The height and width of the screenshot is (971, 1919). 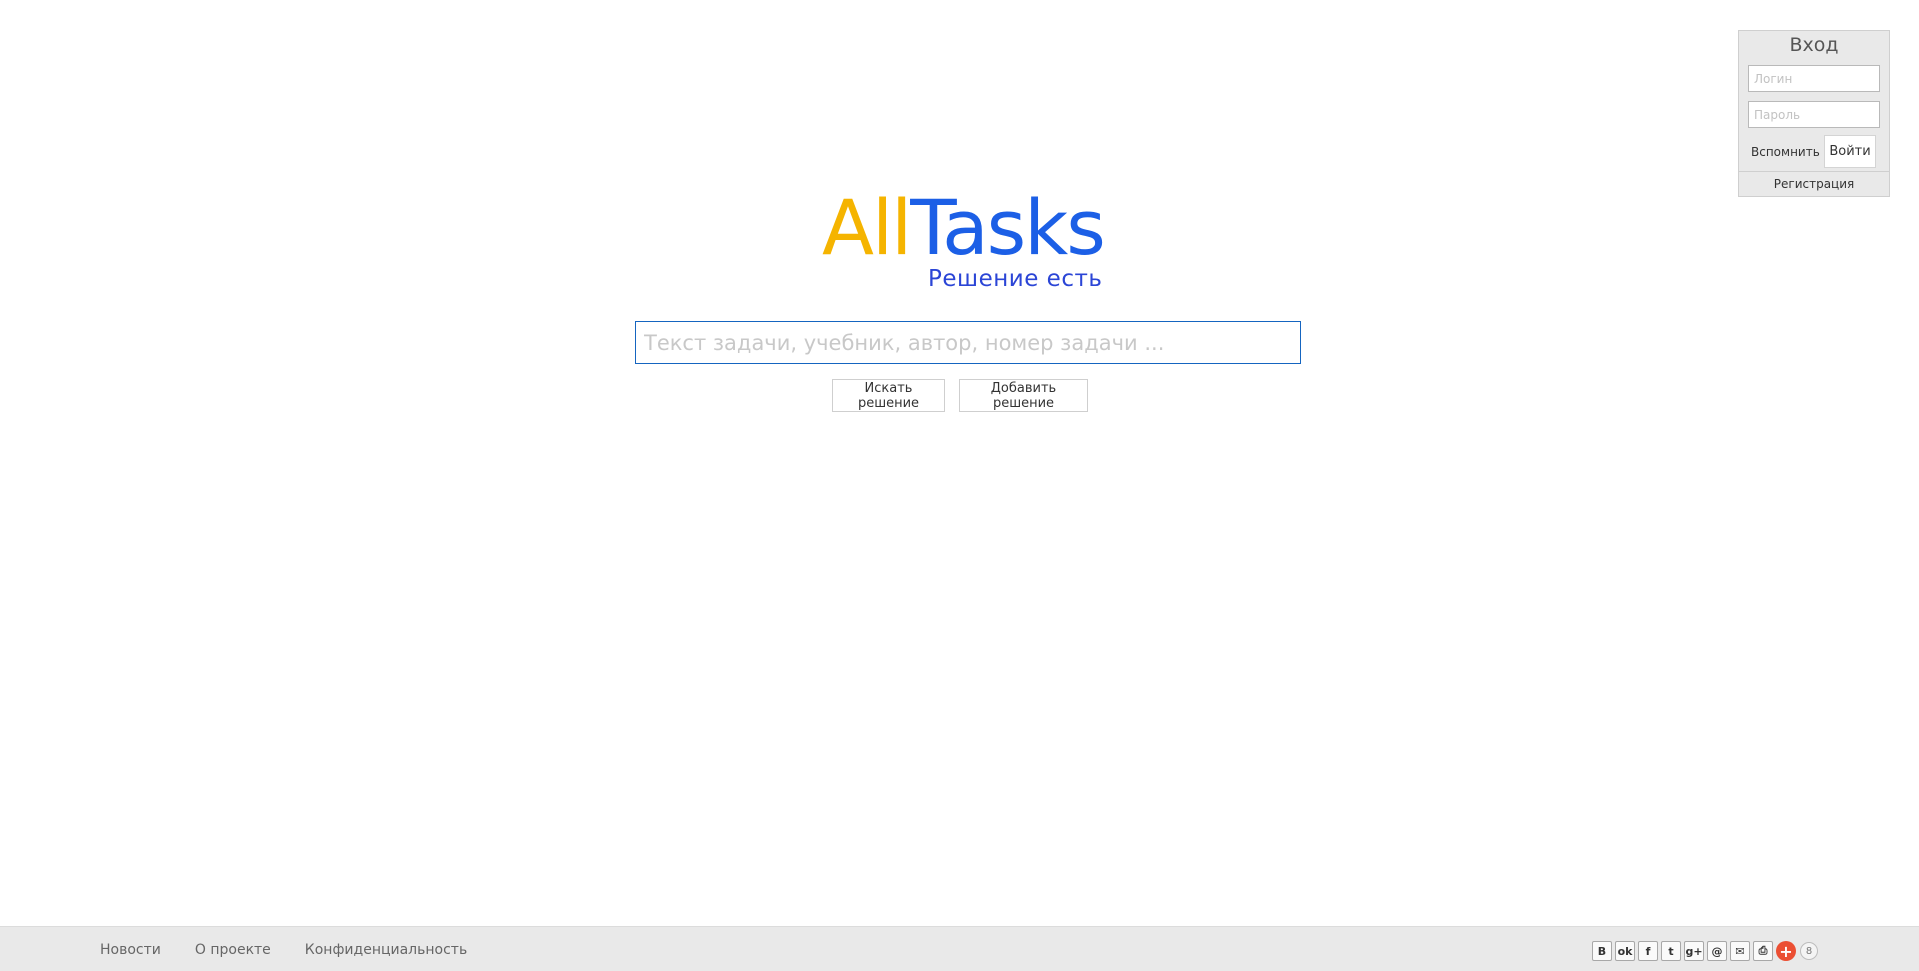 I want to click on logo-part-tasks: Tasks, so click(x=1008, y=227).